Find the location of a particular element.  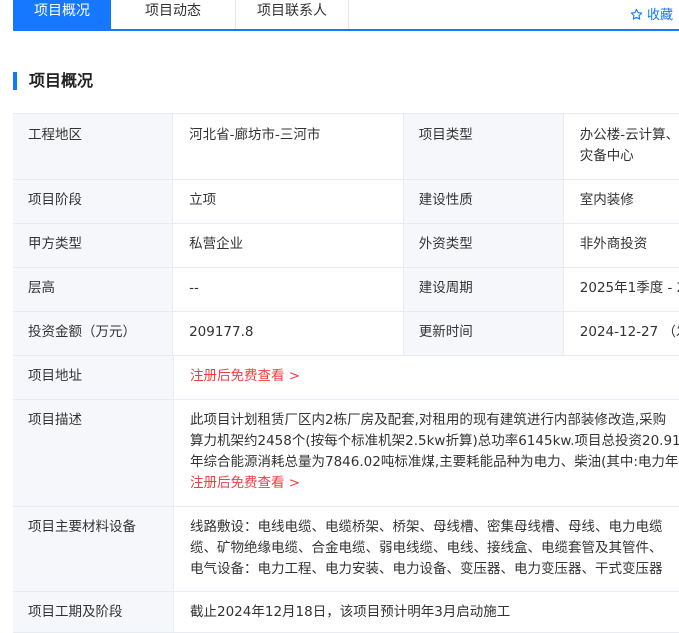

field-label: 项目类型 is located at coordinates (483, 146).